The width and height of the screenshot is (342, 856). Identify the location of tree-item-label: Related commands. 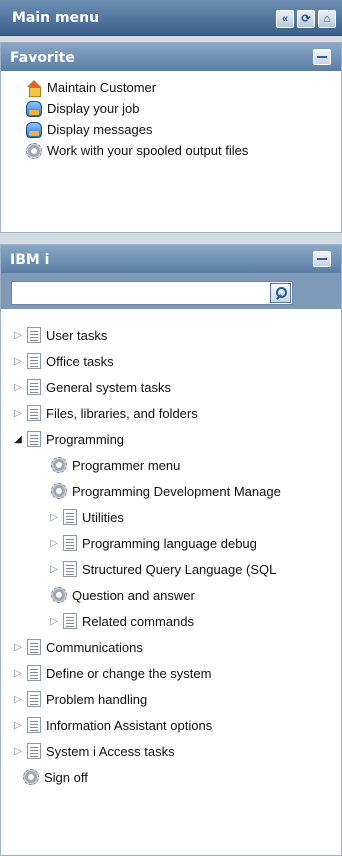
(138, 621).